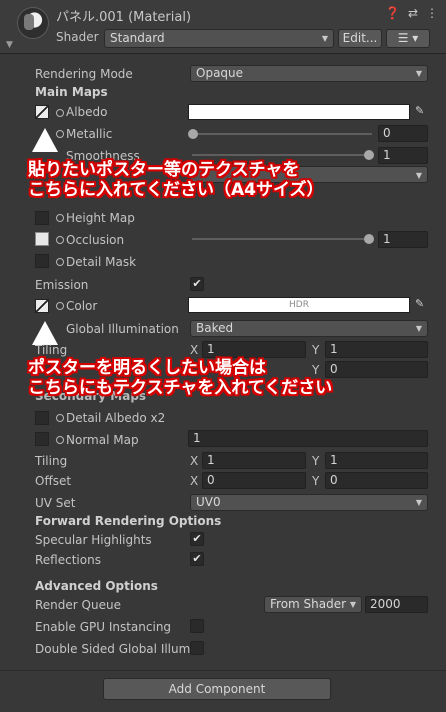 This screenshot has height=712, width=446. Describe the element at coordinates (197, 284) in the screenshot. I see `emission-checkbox: ✔` at that location.